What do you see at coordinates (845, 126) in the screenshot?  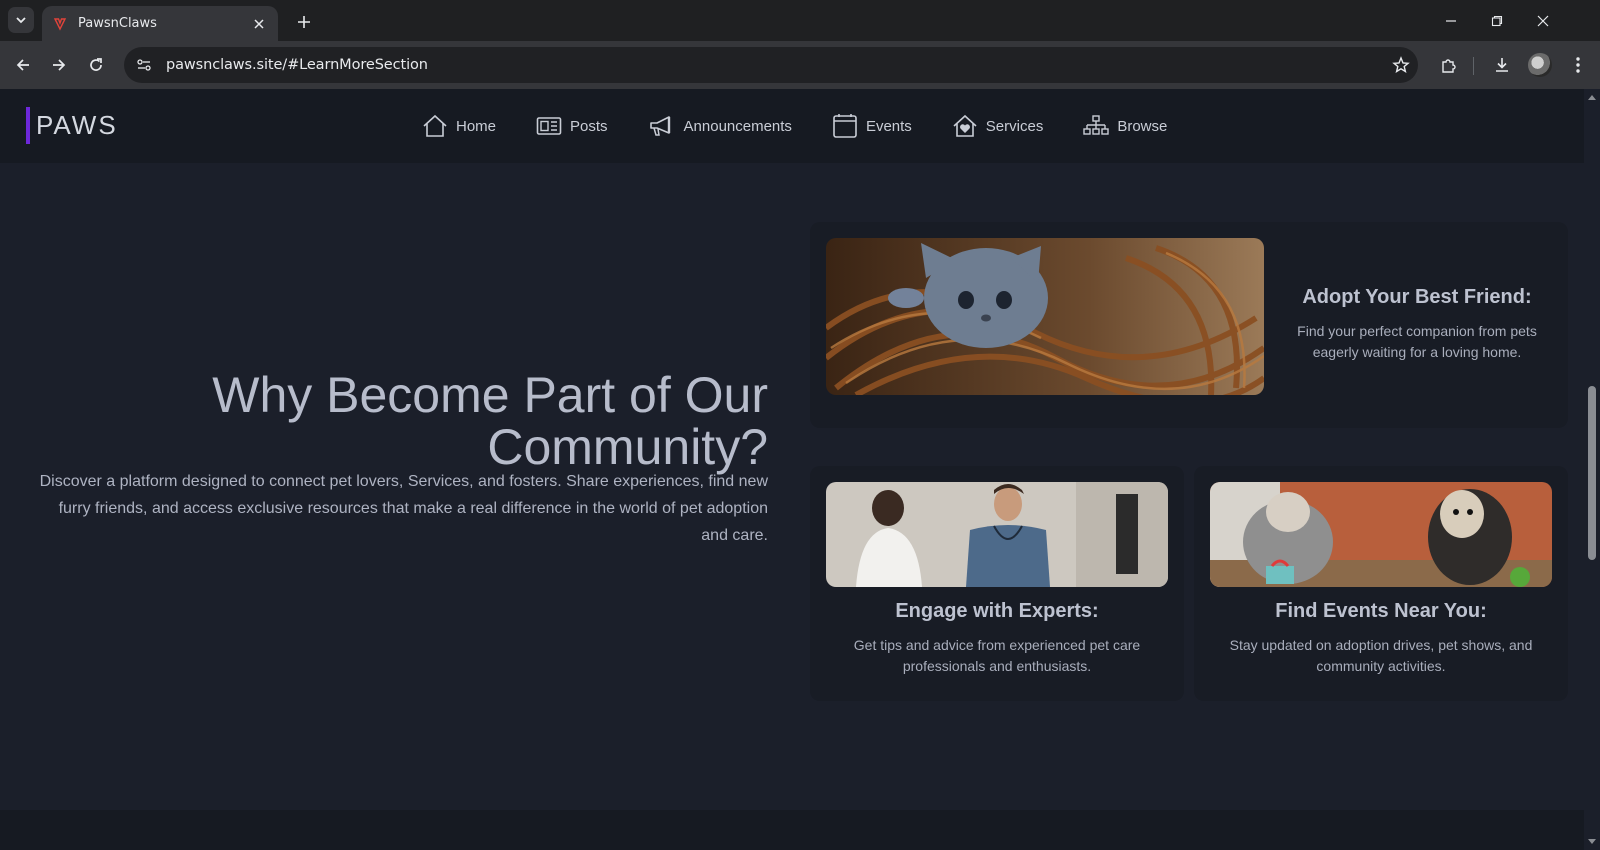 I see `calendar-icon` at bounding box center [845, 126].